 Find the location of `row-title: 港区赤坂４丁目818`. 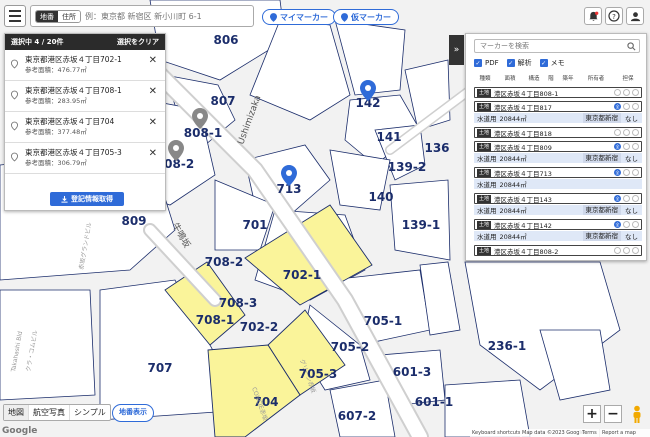

row-title: 港区赤坂４丁目818 is located at coordinates (523, 133).